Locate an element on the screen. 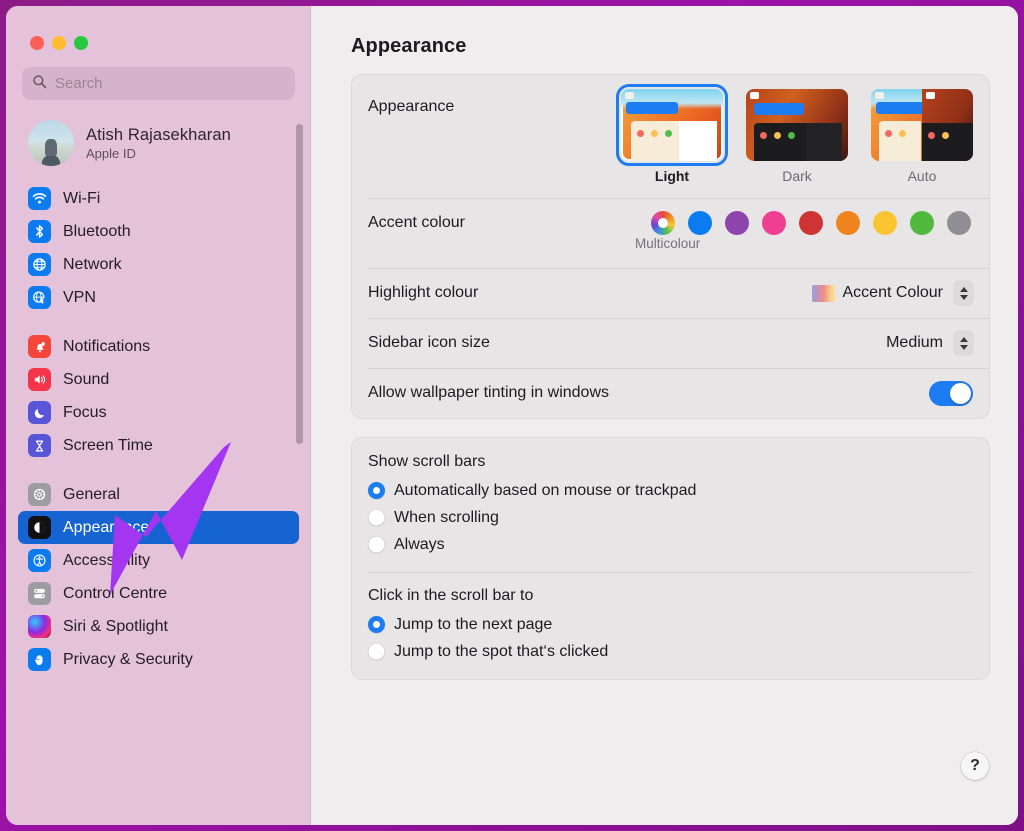 The image size is (1024, 831). appearance-option-label: Dark is located at coordinates (797, 176).